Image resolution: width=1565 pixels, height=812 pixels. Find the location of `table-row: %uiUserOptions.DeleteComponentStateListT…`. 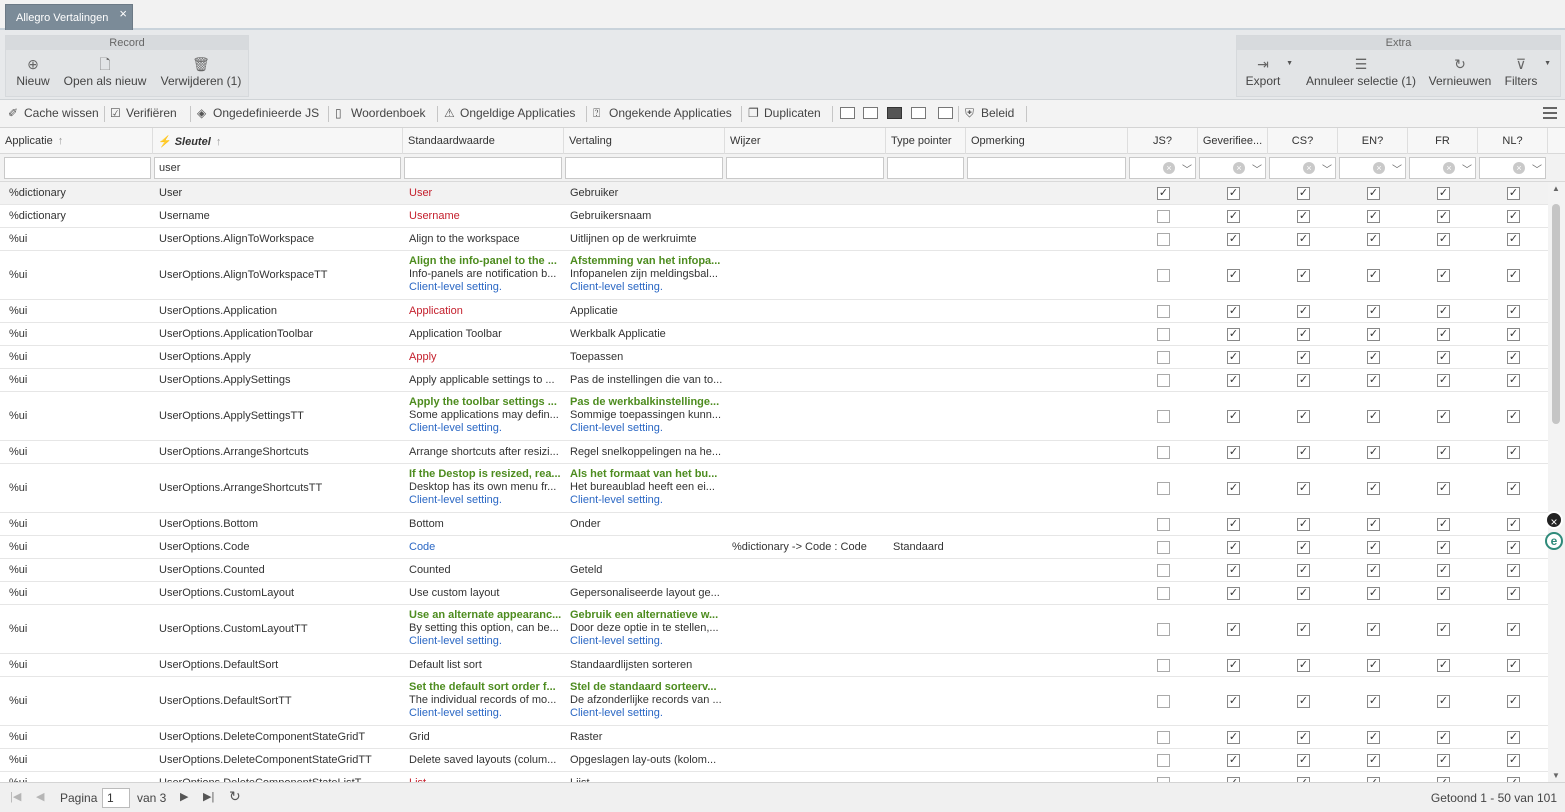

table-row: %uiUserOptions.DeleteComponentStateListT… is located at coordinates (774, 777).